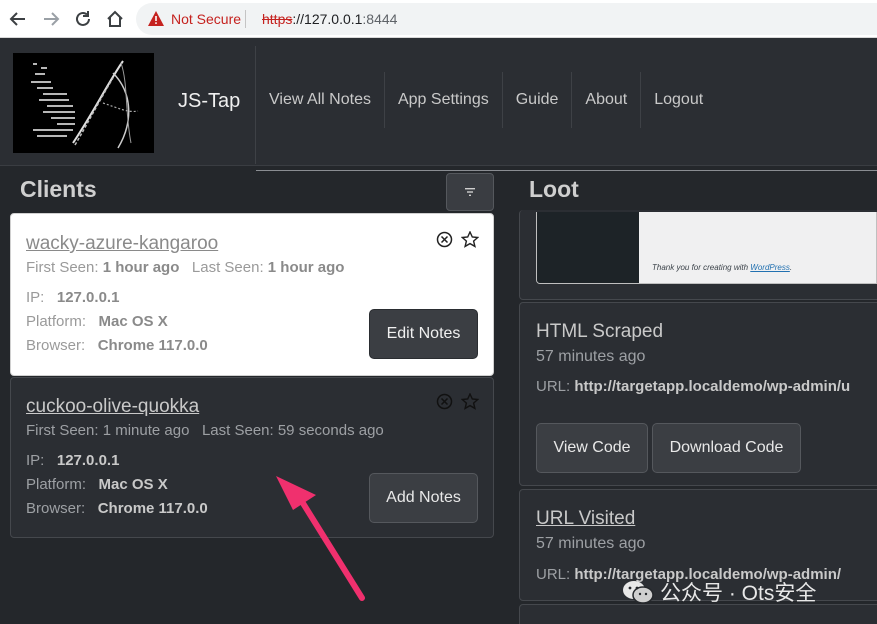 The height and width of the screenshot is (624, 877). Describe the element at coordinates (156, 21) in the screenshot. I see `warning-triangle-icon` at that location.